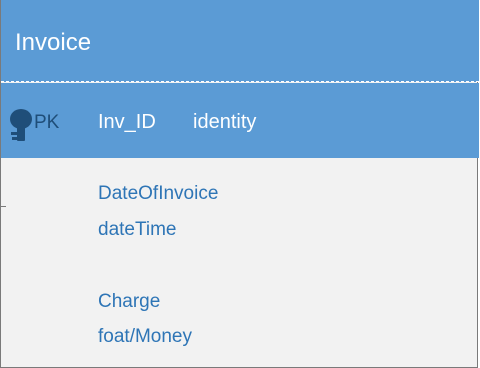 The width and height of the screenshot is (480, 368). I want to click on attribute-type: foat/Money, so click(145, 336).